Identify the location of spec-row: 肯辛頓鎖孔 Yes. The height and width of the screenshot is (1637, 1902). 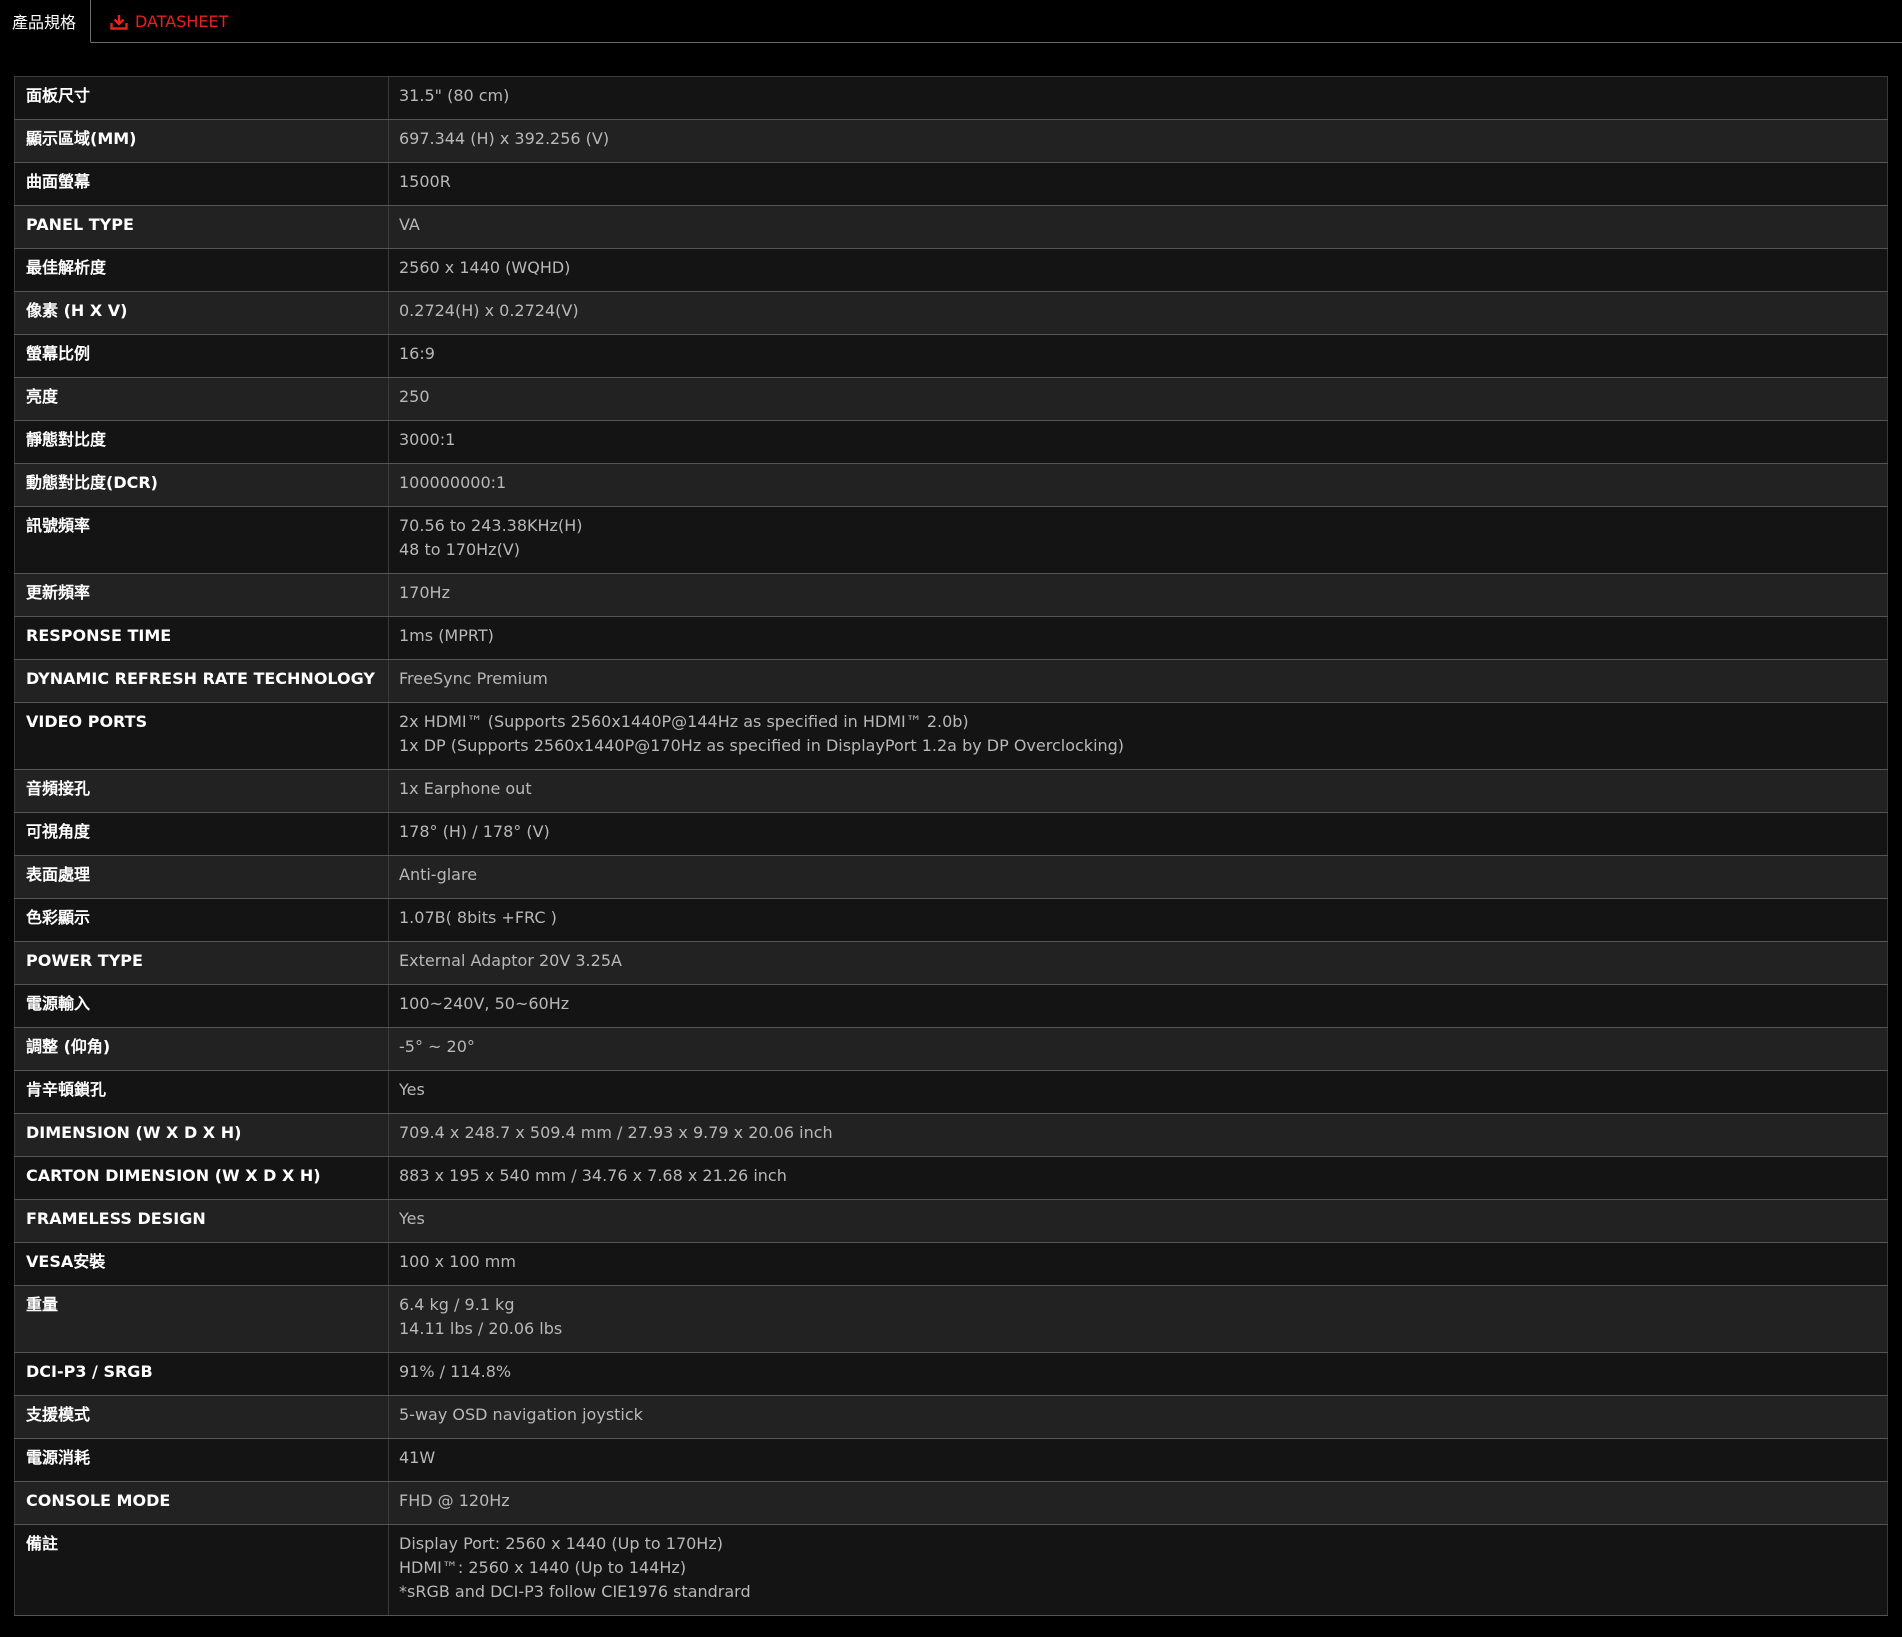
(951, 1092).